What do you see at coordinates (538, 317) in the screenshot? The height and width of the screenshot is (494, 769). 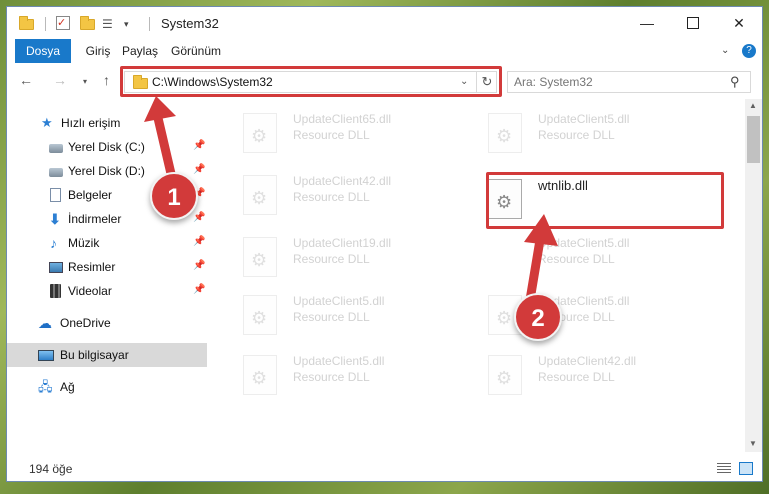 I see `step-2-badge: 2` at bounding box center [538, 317].